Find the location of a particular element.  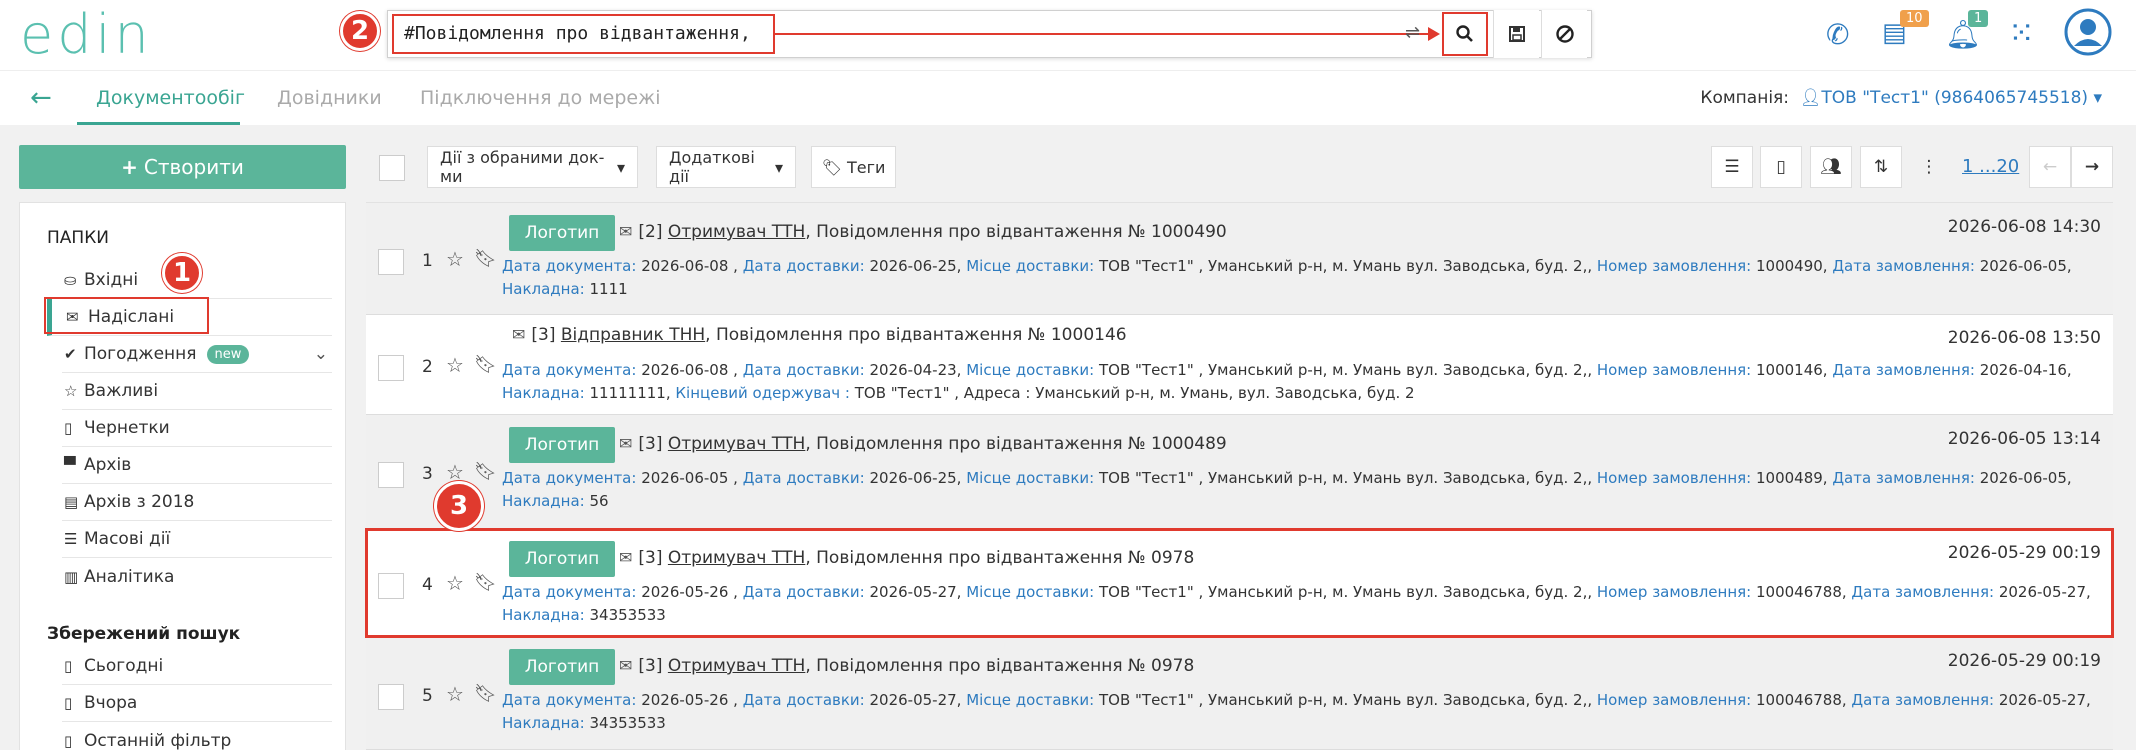

sidebar-item-label: Важливі is located at coordinates (121, 391).